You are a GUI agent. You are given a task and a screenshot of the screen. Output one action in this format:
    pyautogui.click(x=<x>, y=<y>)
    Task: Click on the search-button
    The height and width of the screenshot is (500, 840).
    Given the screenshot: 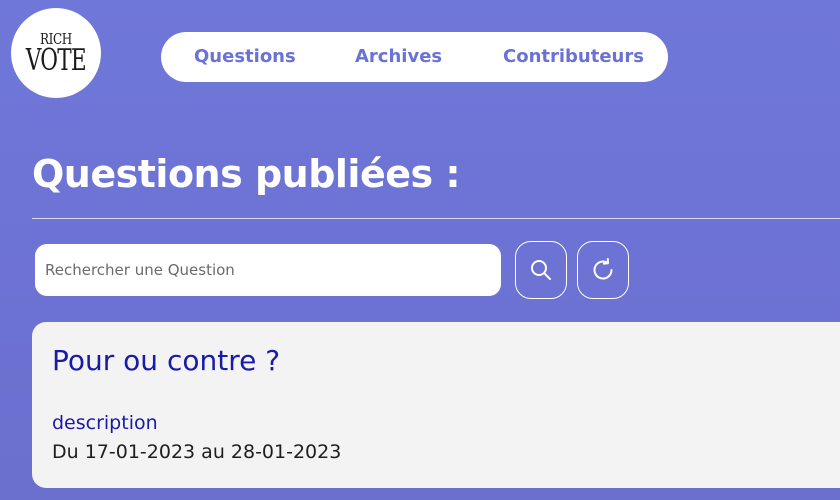 What is the action you would take?
    pyautogui.click(x=541, y=270)
    